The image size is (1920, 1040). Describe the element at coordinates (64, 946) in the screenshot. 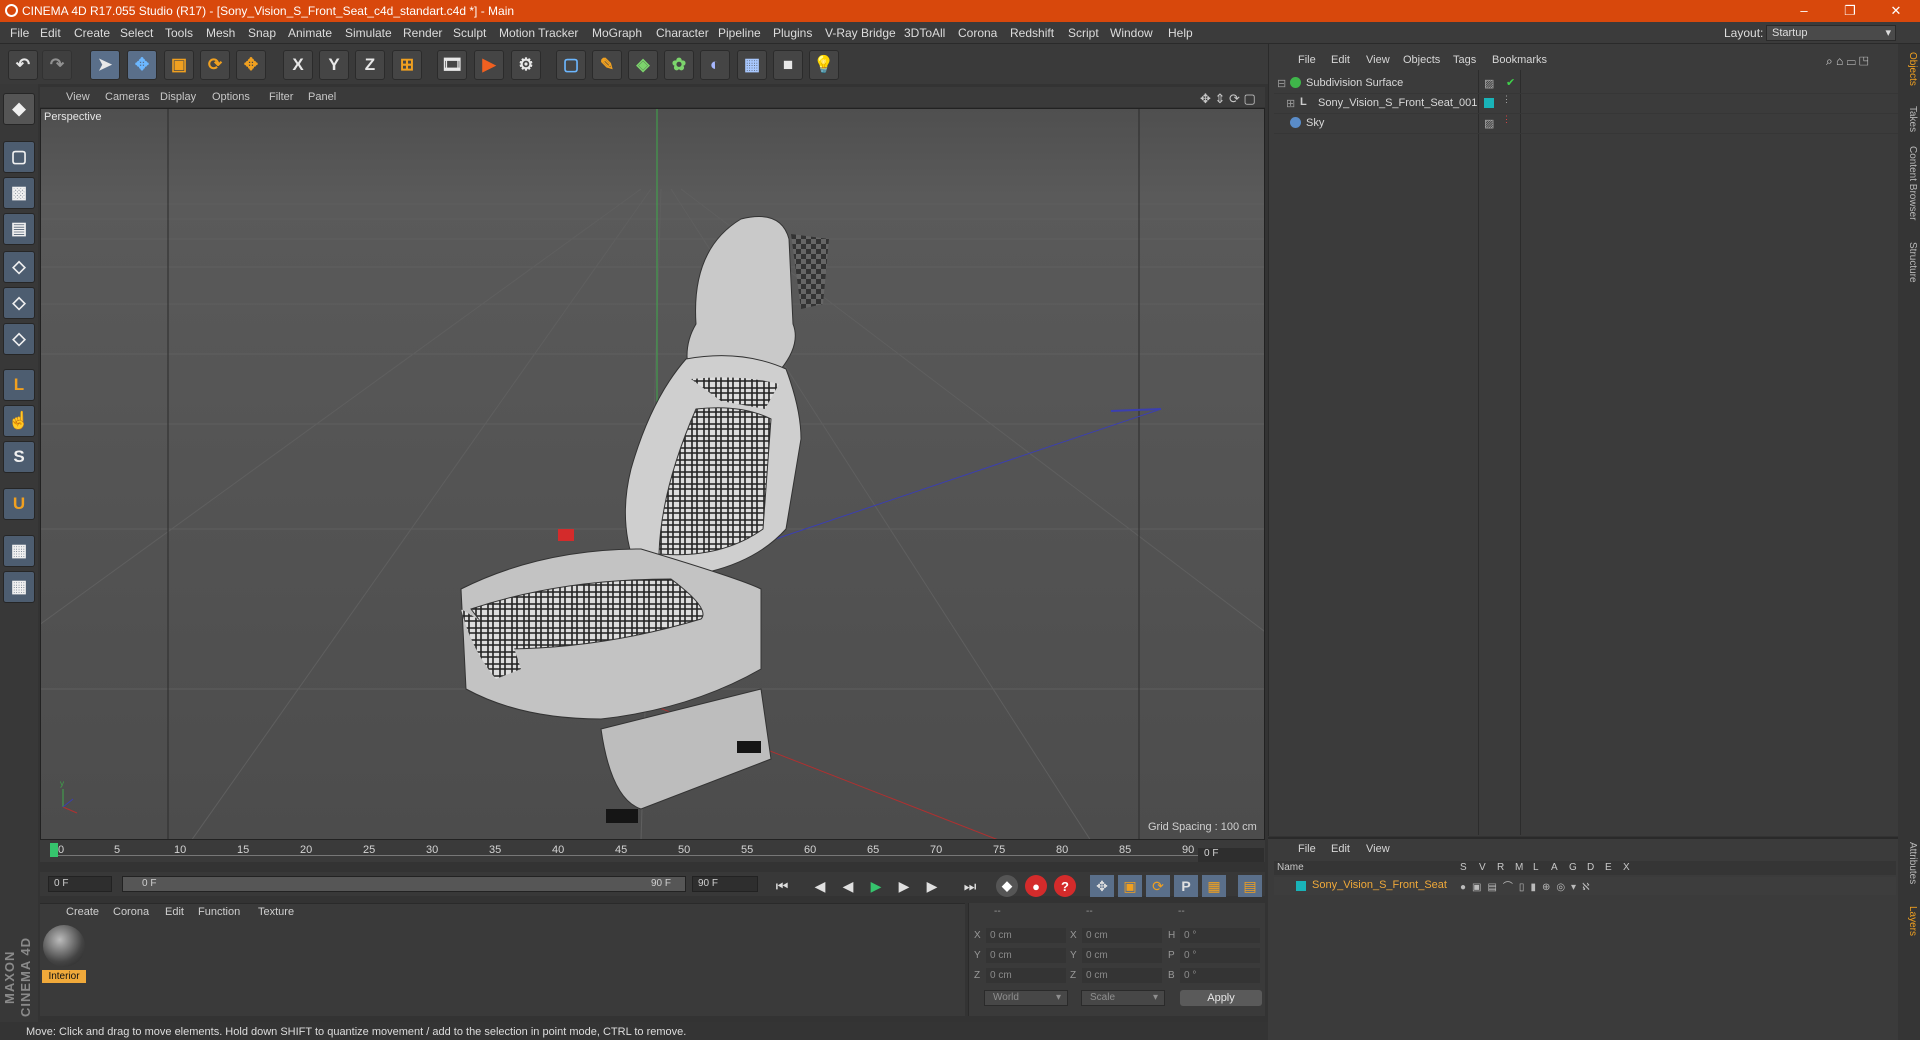

I see `material-preview-thumbnail` at that location.